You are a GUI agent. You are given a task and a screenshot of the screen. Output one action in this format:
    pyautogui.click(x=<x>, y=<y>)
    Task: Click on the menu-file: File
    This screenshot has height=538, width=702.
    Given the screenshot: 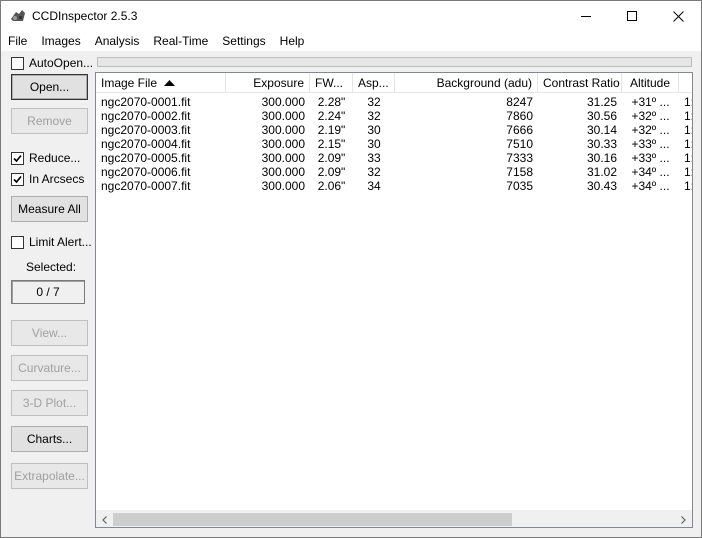 What is the action you would take?
    pyautogui.click(x=17, y=41)
    